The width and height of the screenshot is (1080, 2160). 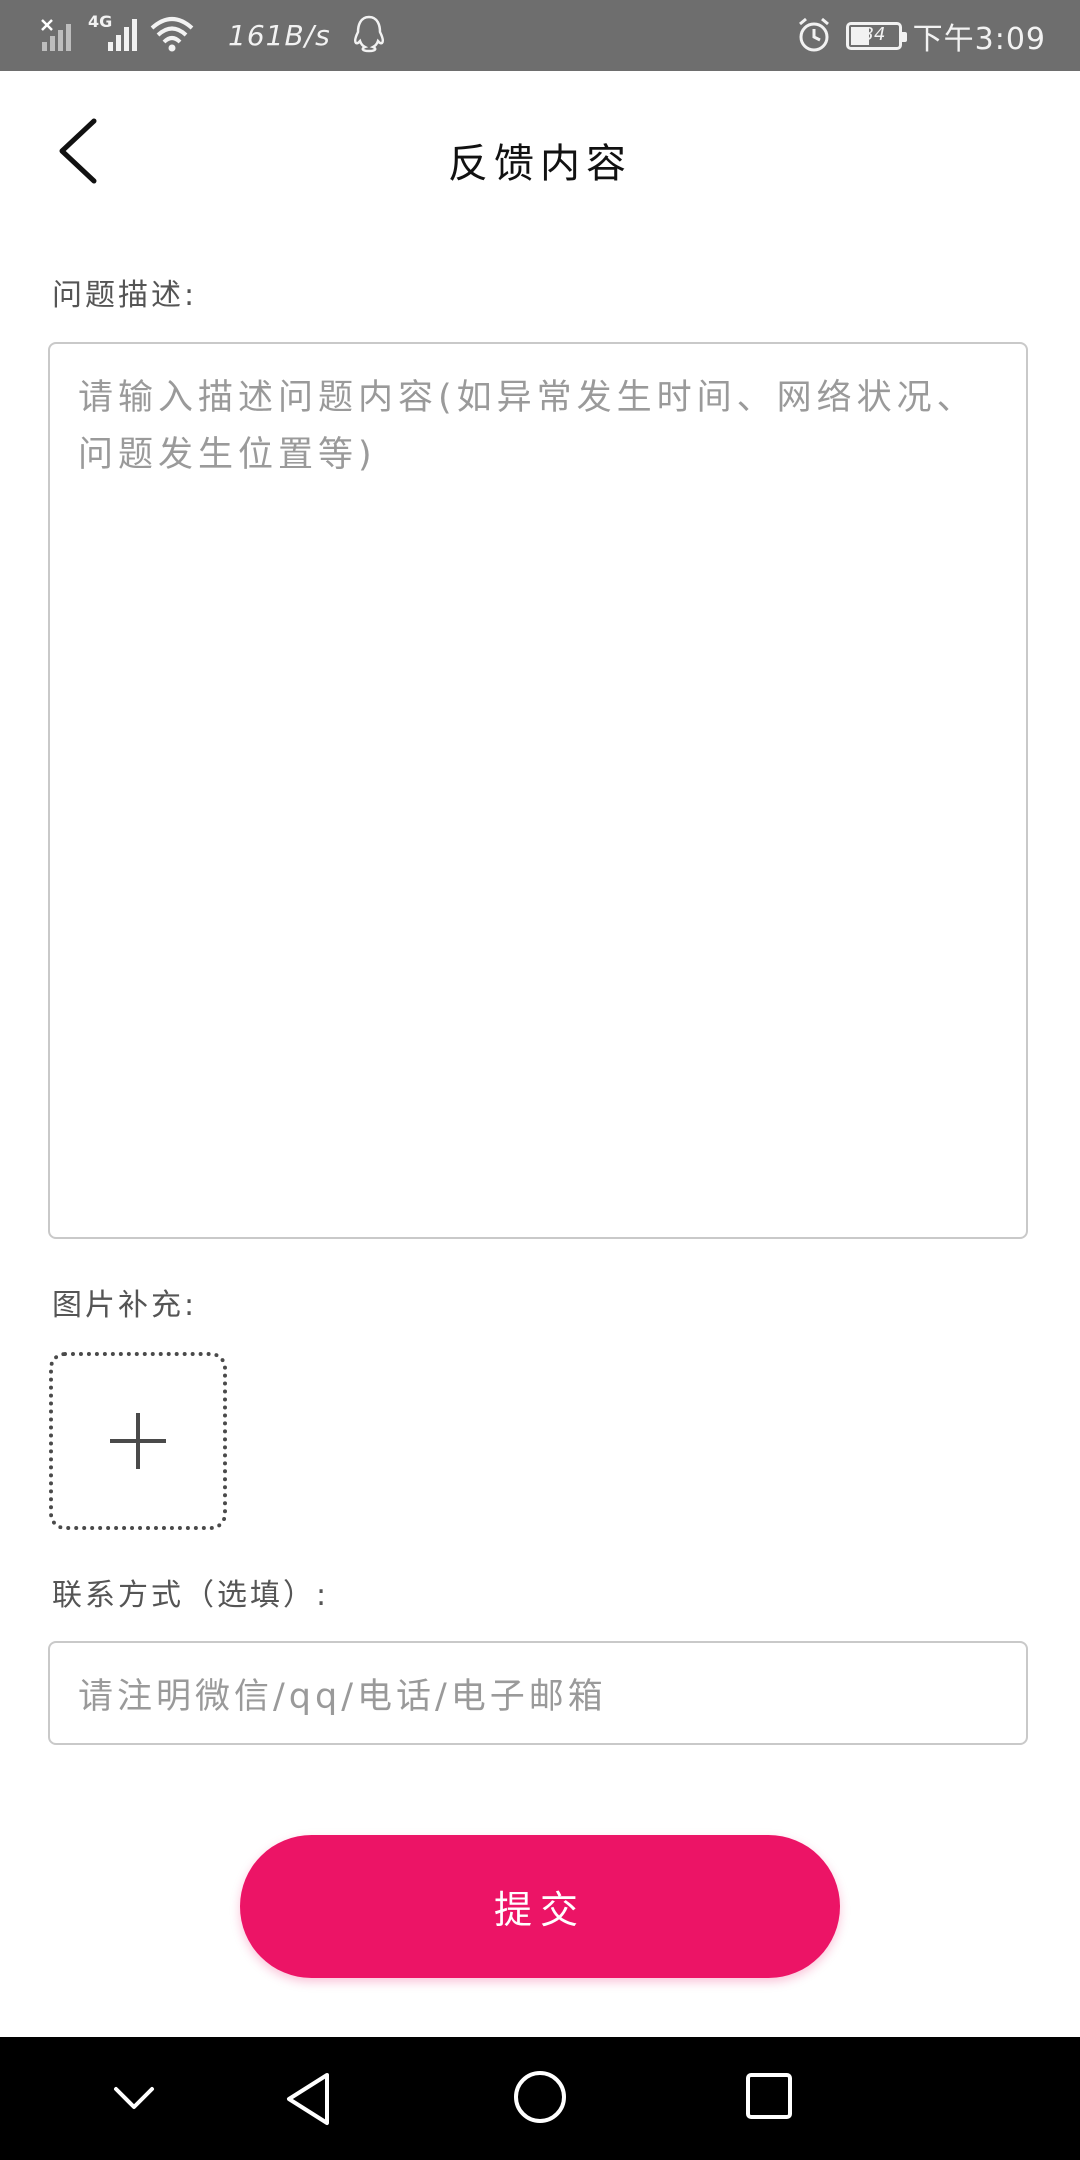 I want to click on submit-label: 提交, so click(x=539, y=1910).